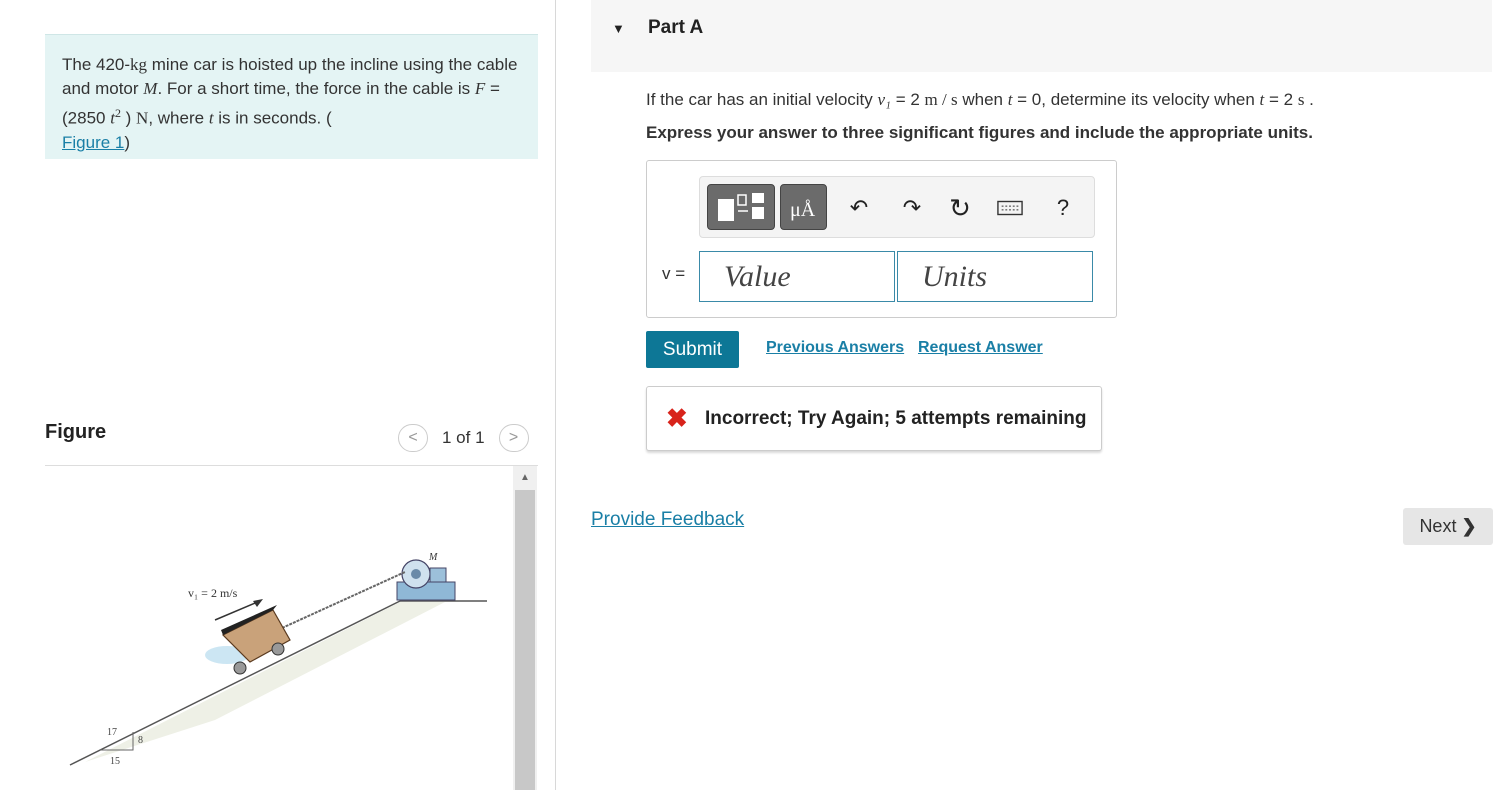  Describe the element at coordinates (797, 276) in the screenshot. I see `value-input: Value` at that location.